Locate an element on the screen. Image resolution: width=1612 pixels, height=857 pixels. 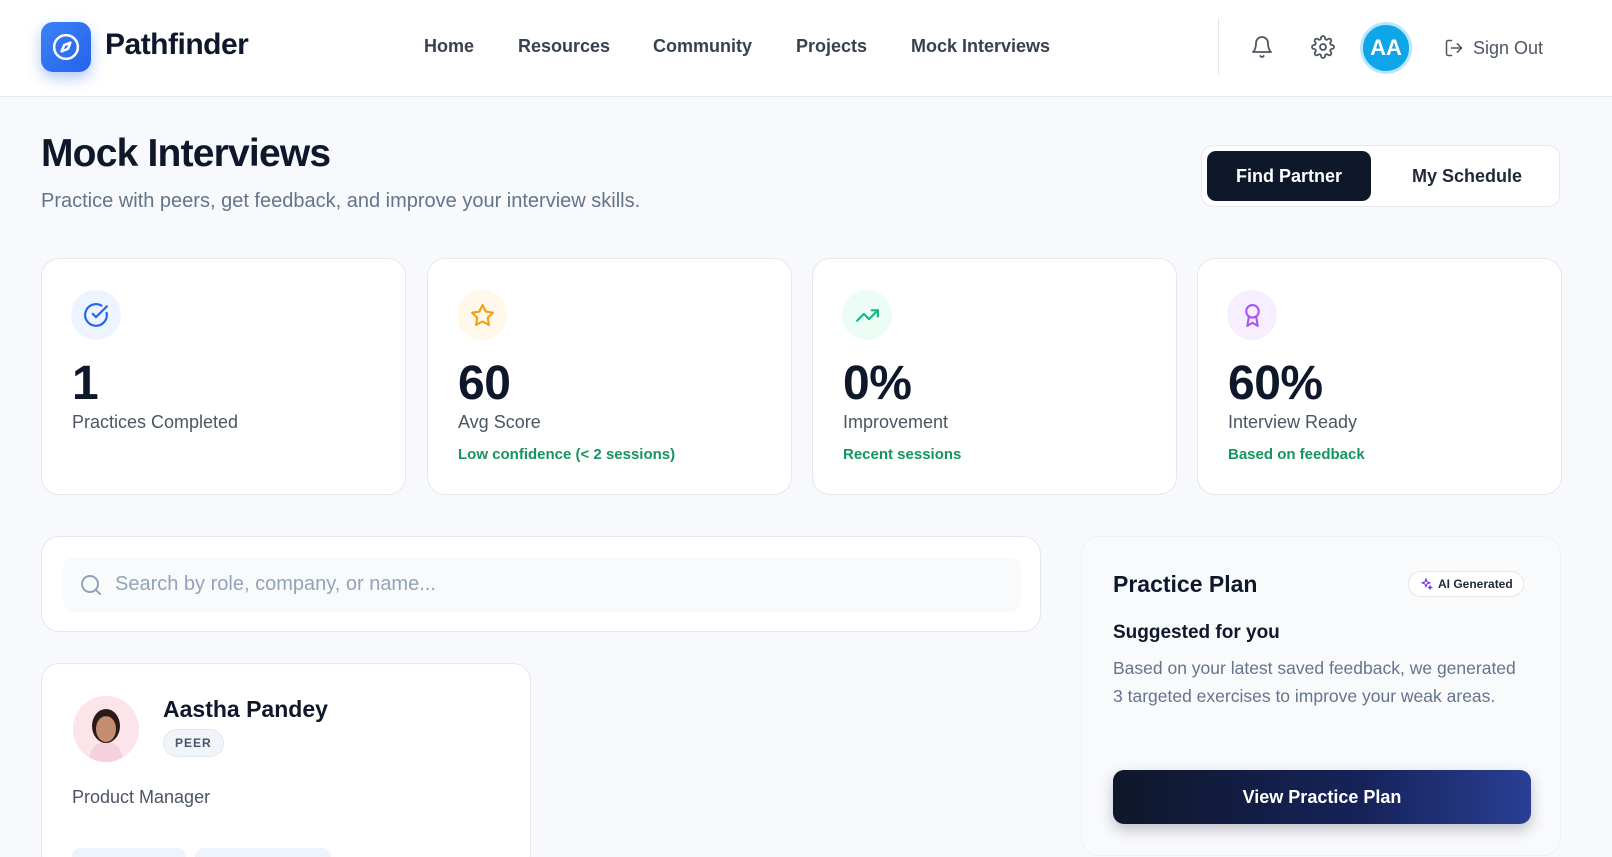
compass-logo-icon is located at coordinates (66, 47).